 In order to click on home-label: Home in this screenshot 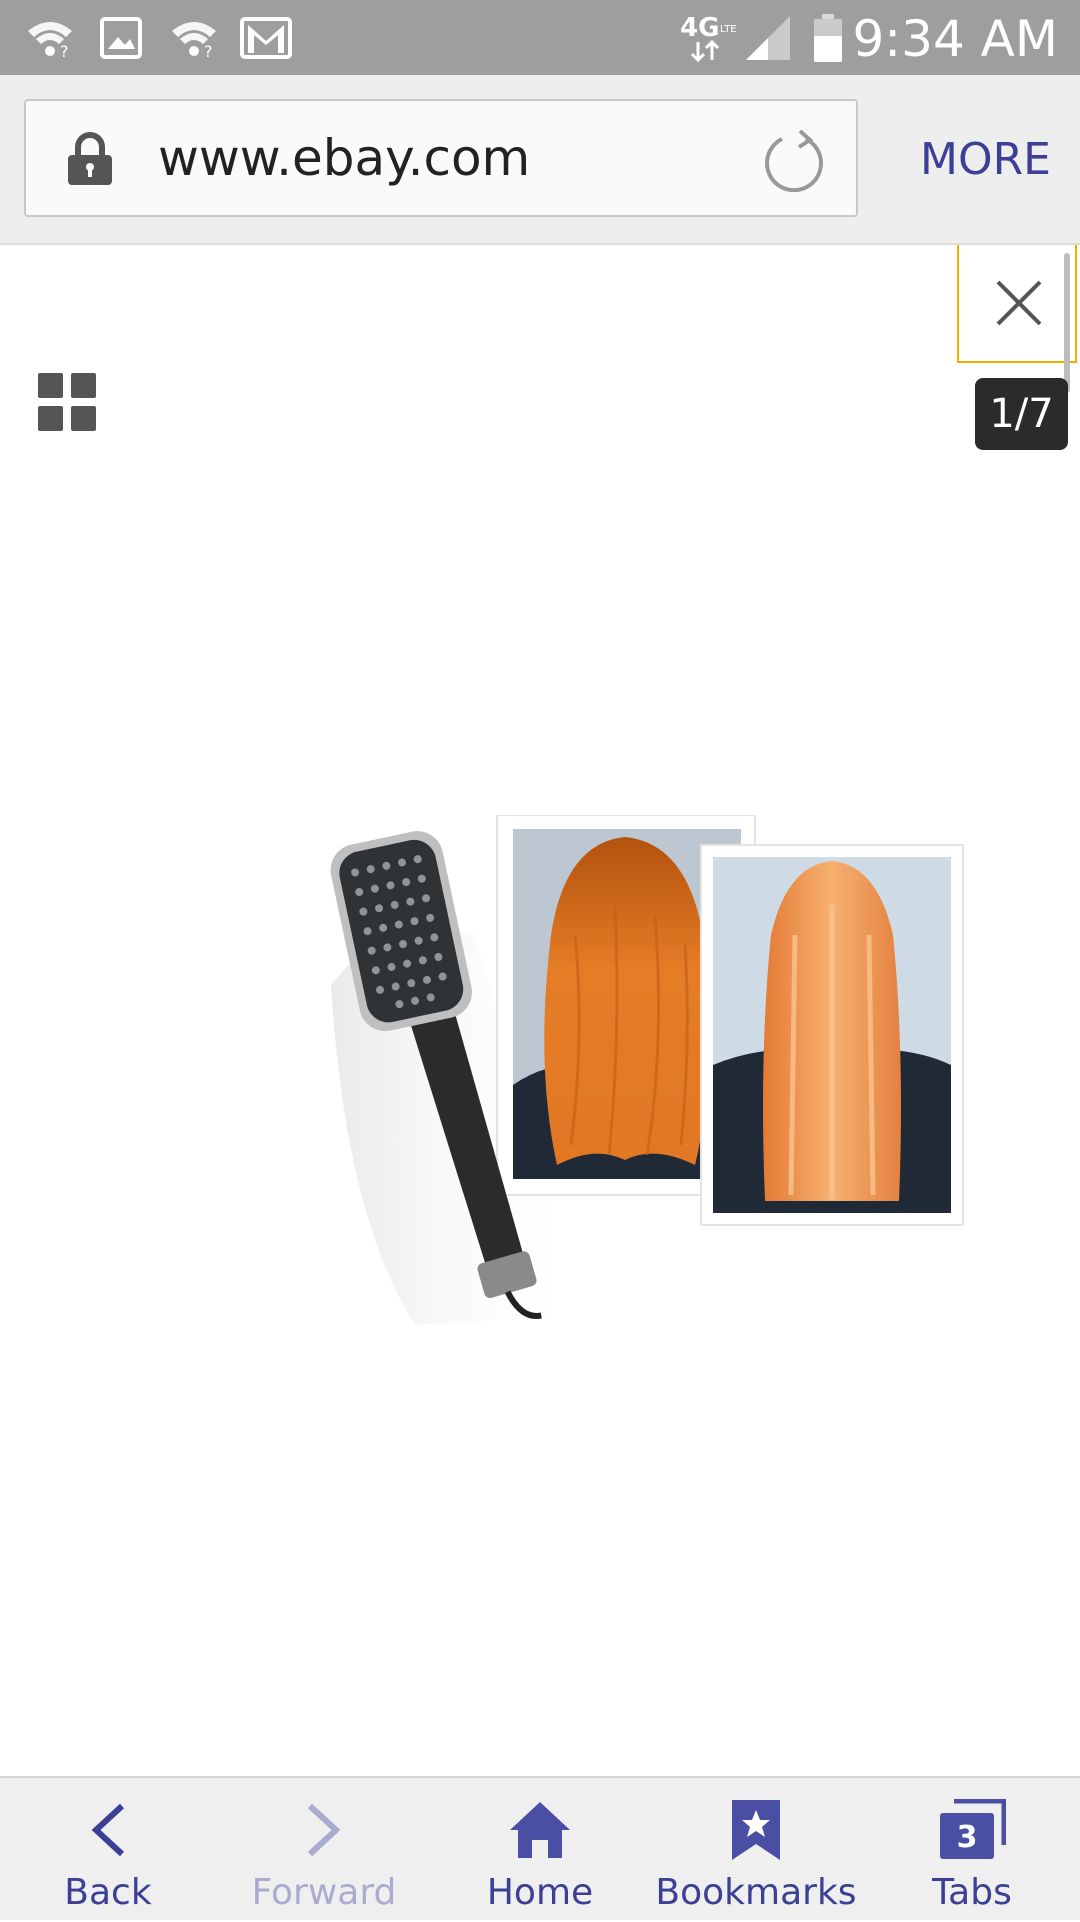, I will do `click(540, 1892)`.